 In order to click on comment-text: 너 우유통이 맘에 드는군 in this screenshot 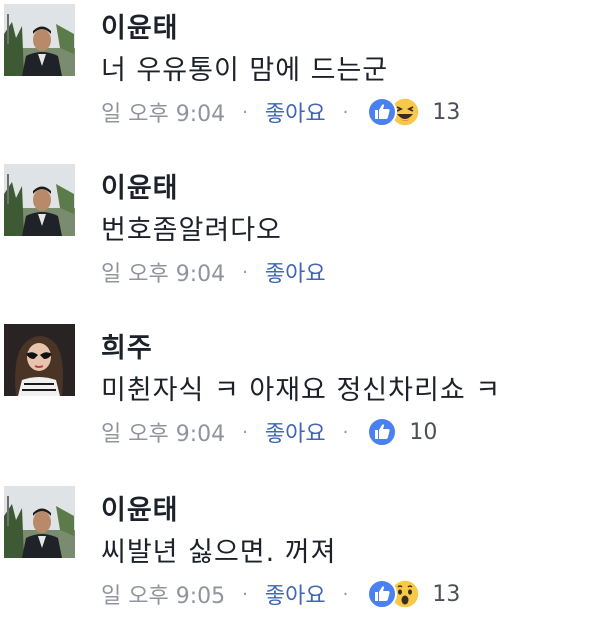, I will do `click(245, 70)`.